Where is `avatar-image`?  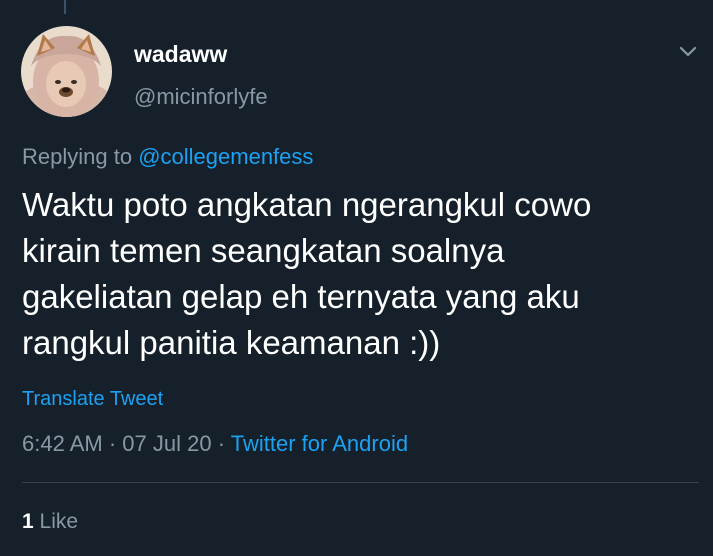 avatar-image is located at coordinates (66, 71).